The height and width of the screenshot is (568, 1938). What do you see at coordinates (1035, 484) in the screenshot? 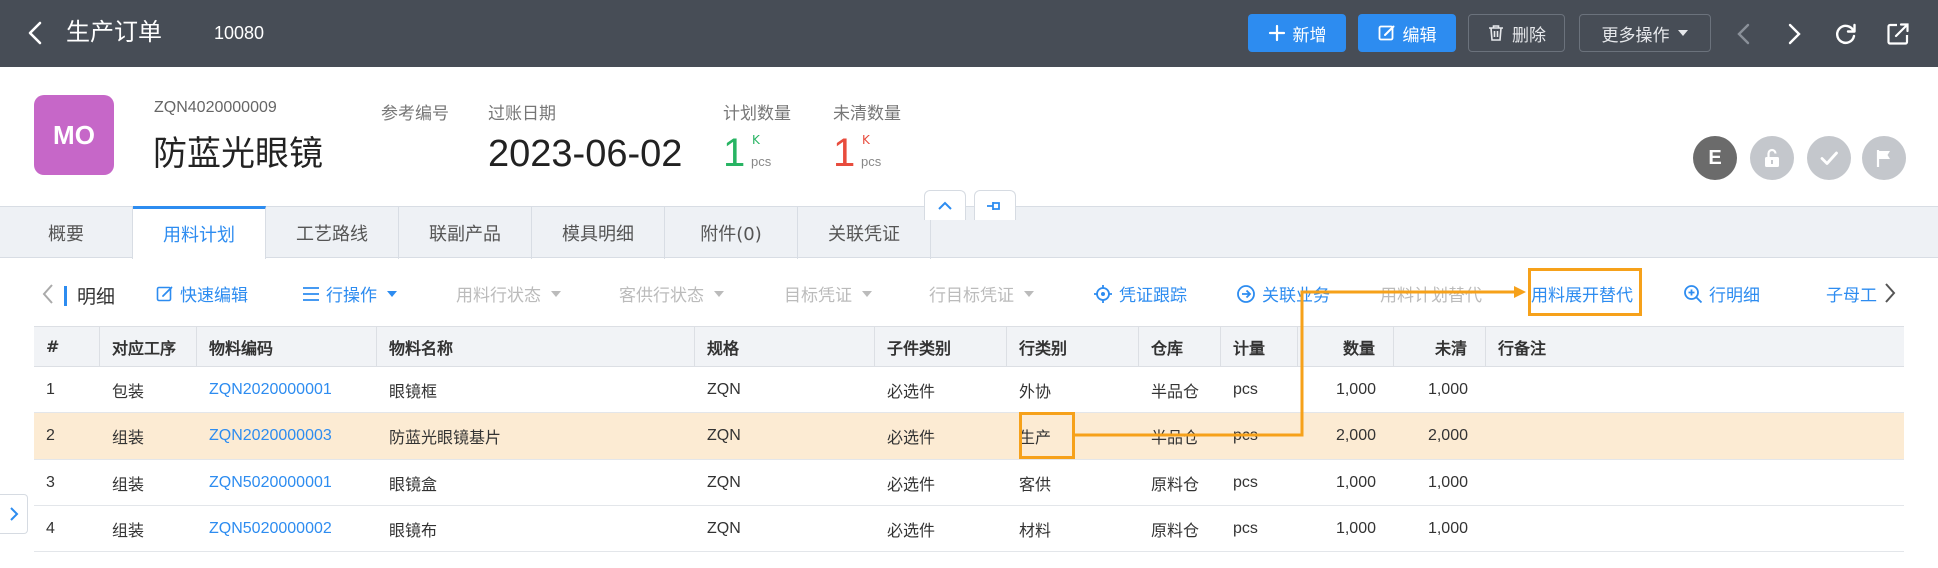
I see `row-type-cell: 客供` at bounding box center [1035, 484].